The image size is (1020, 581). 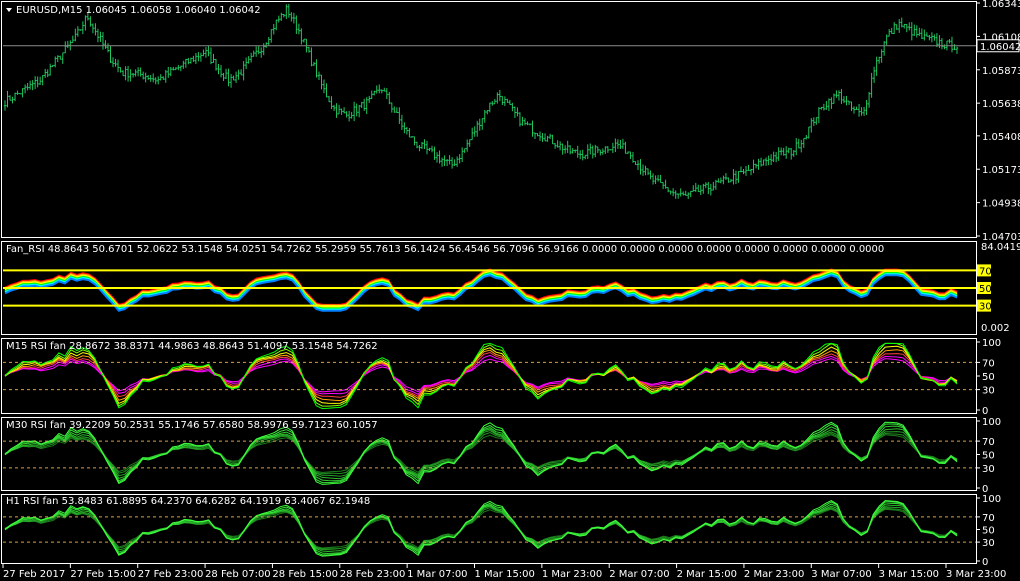 What do you see at coordinates (774, 574) in the screenshot?
I see `time-axis-label: 2 Mar 23:00` at bounding box center [774, 574].